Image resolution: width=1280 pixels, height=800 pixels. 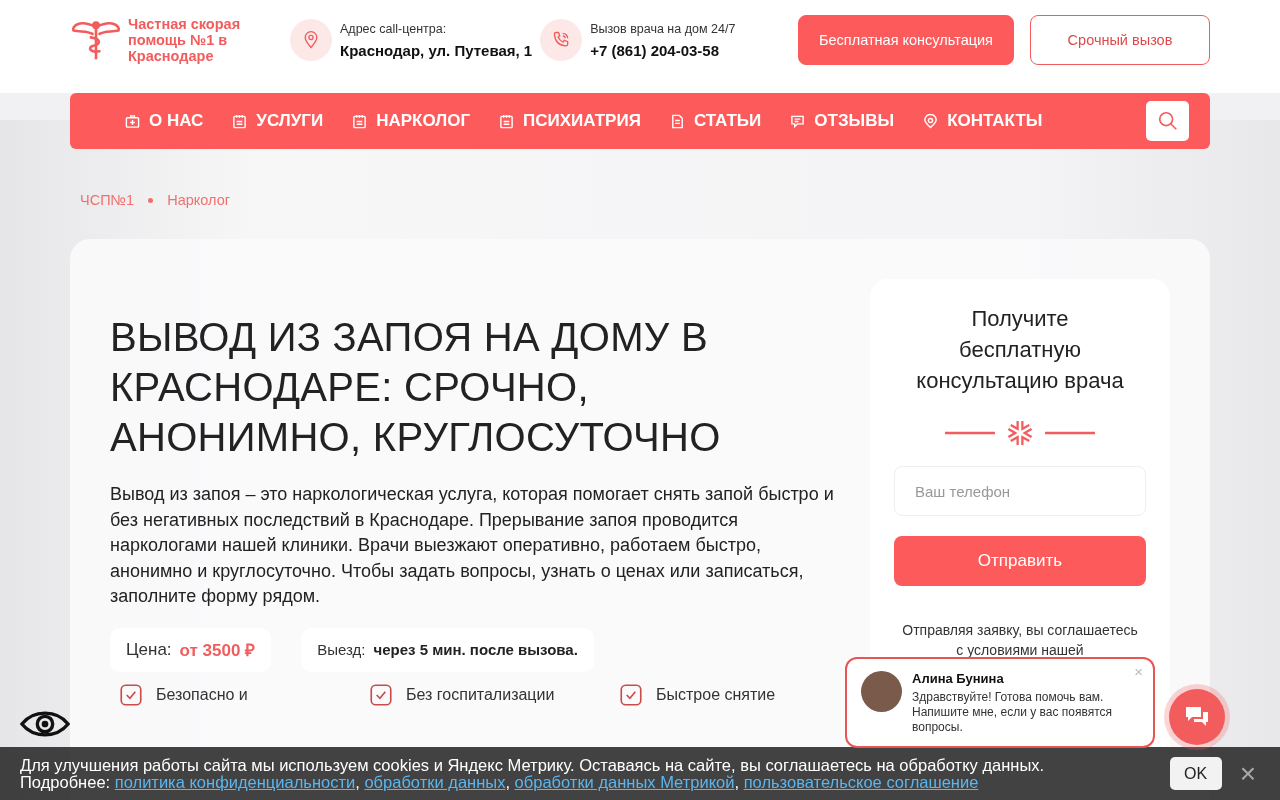 What do you see at coordinates (1013, 712) in the screenshot?
I see `chat-message: Здравствуйте! Готова помочь вам. Напишите мне, если у вас появятся вопросы.` at bounding box center [1013, 712].